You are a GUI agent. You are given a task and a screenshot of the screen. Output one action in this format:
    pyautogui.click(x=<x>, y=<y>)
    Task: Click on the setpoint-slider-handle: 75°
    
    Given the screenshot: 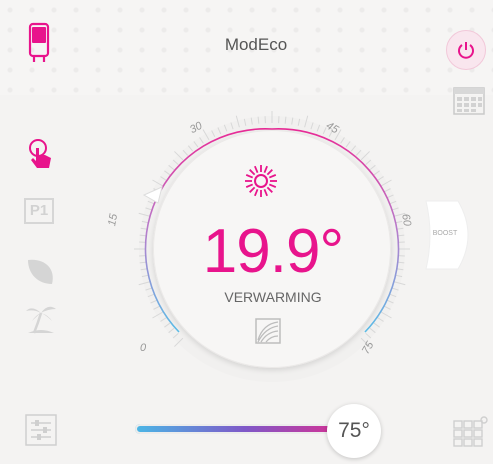 What is the action you would take?
    pyautogui.click(x=354, y=431)
    